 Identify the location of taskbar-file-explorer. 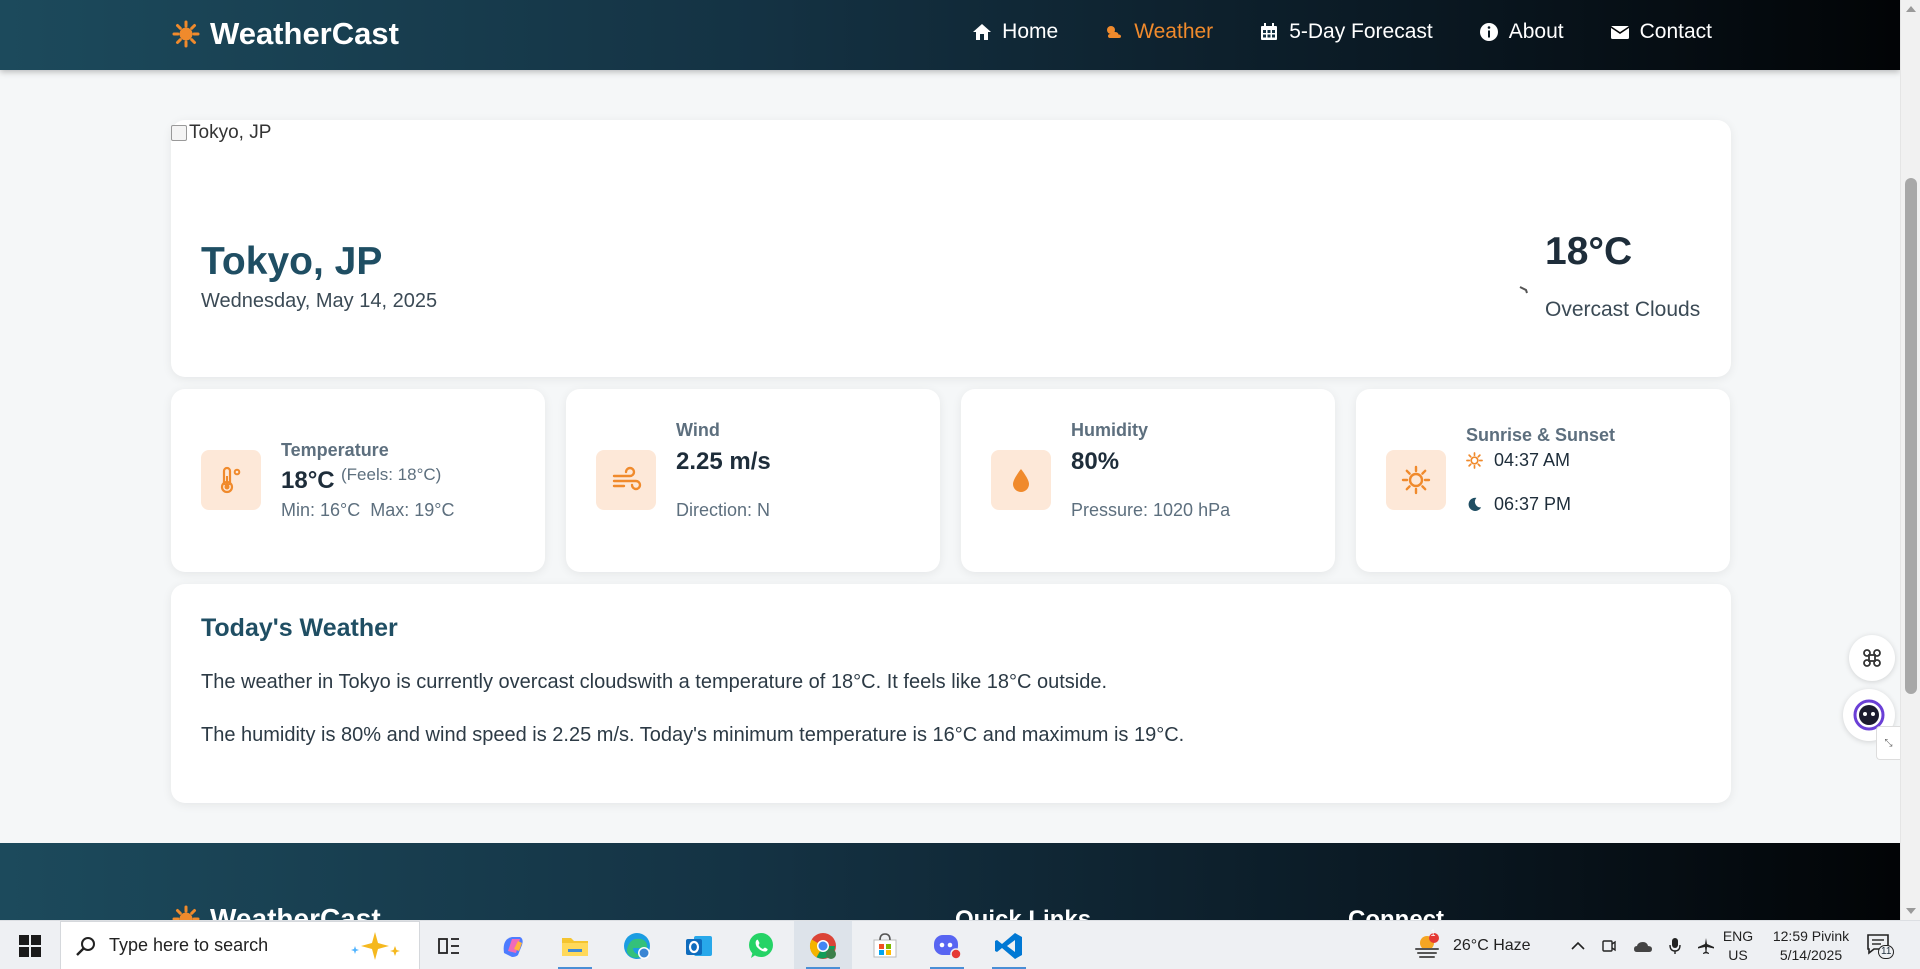
(575, 945).